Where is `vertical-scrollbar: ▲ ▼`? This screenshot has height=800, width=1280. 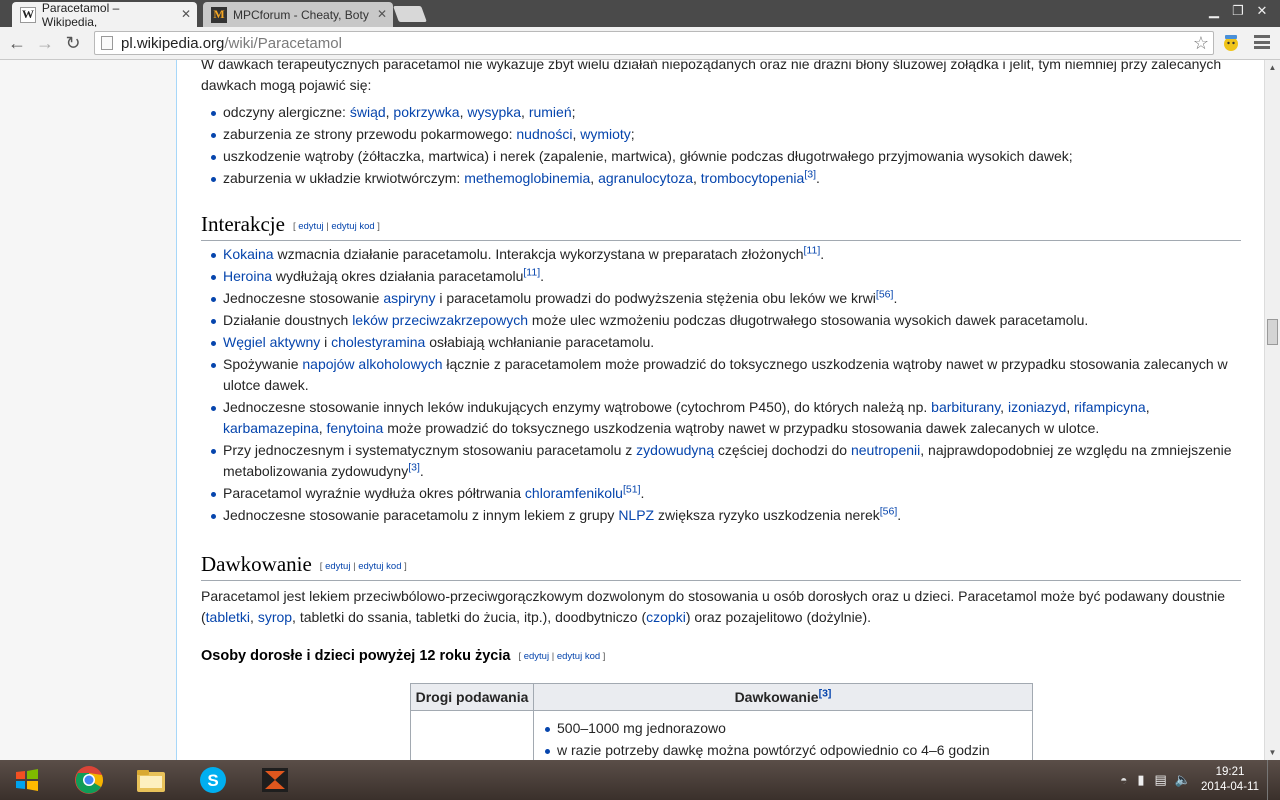 vertical-scrollbar: ▲ ▼ is located at coordinates (1272, 410).